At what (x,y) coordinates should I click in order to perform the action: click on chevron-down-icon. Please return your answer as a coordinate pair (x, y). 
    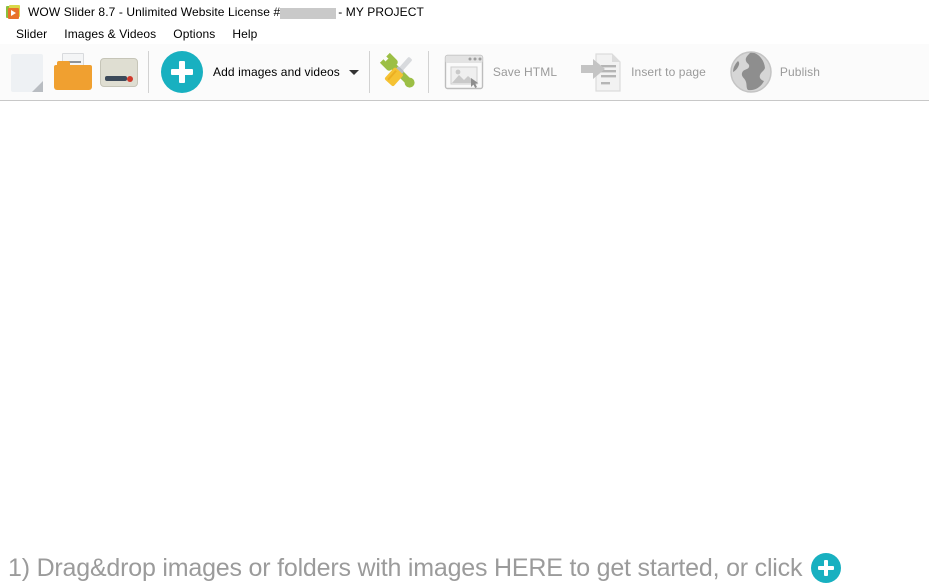
    Looking at the image, I should click on (353, 72).